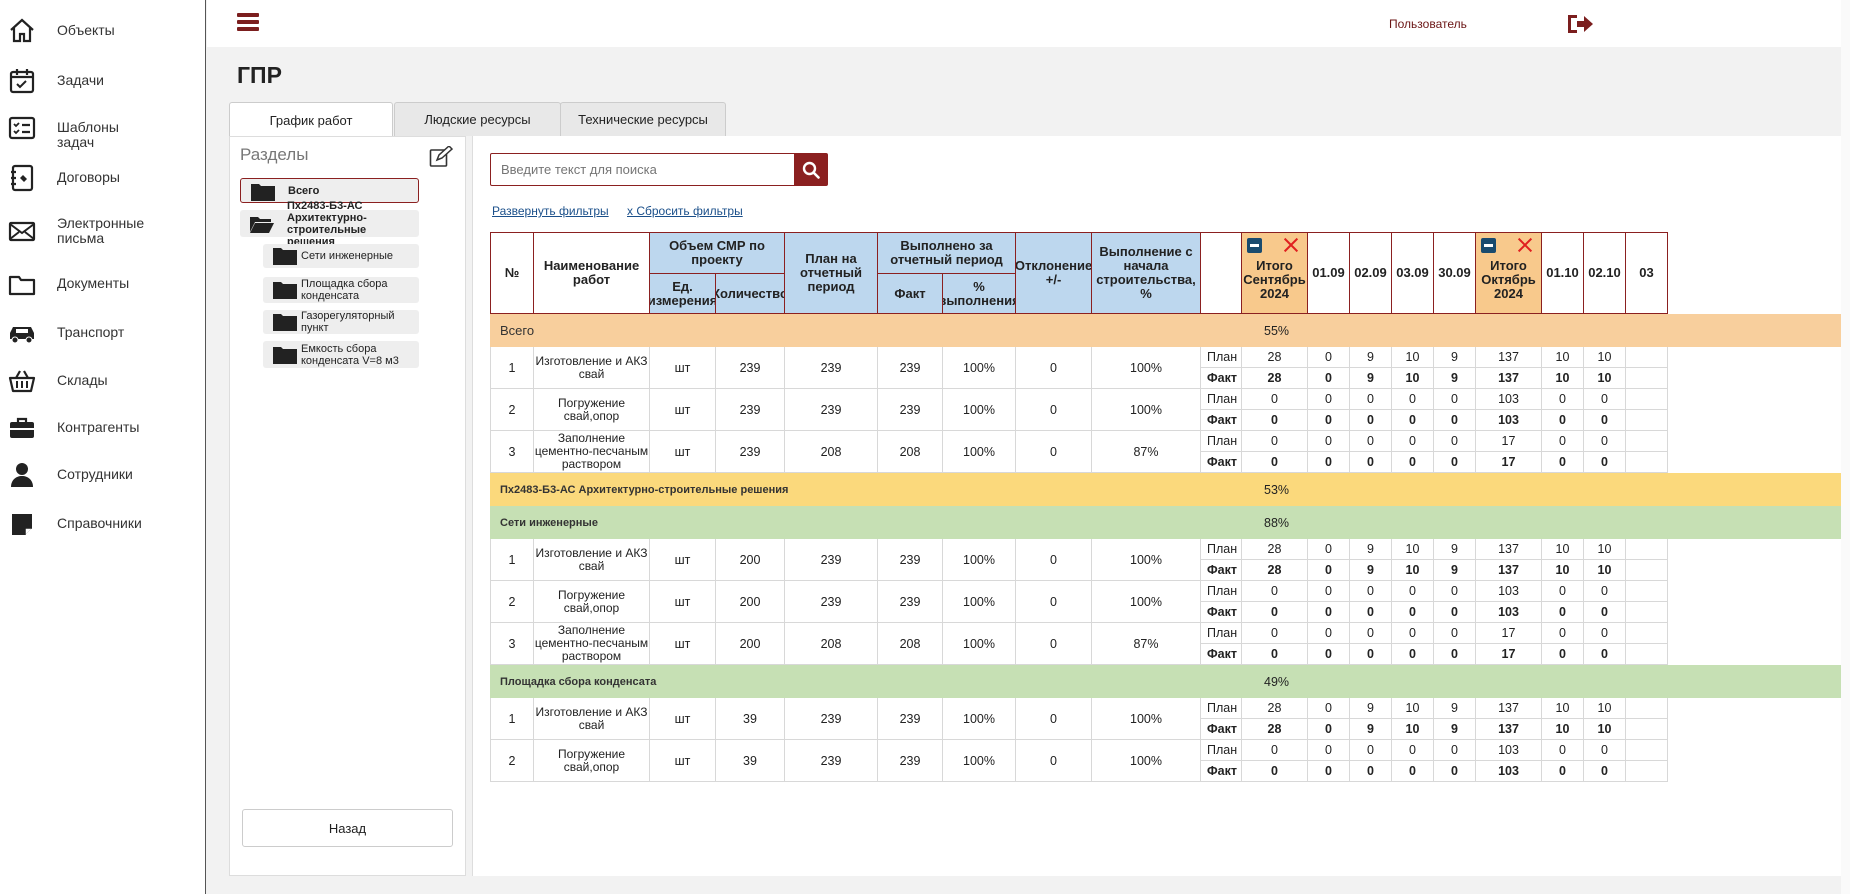 This screenshot has width=1850, height=894. What do you see at coordinates (750, 410) in the screenshot?
I see `row-qty: 239` at bounding box center [750, 410].